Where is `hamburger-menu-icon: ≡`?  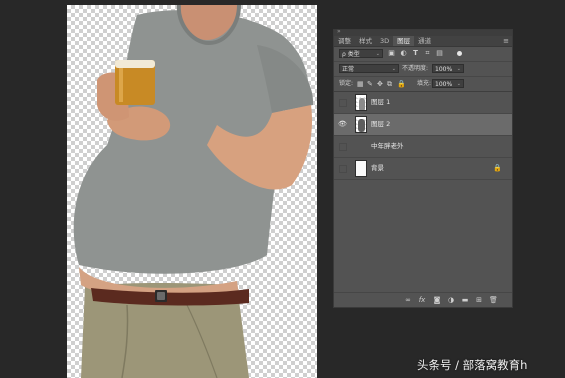
hamburger-menu-icon: ≡ is located at coordinates (506, 41).